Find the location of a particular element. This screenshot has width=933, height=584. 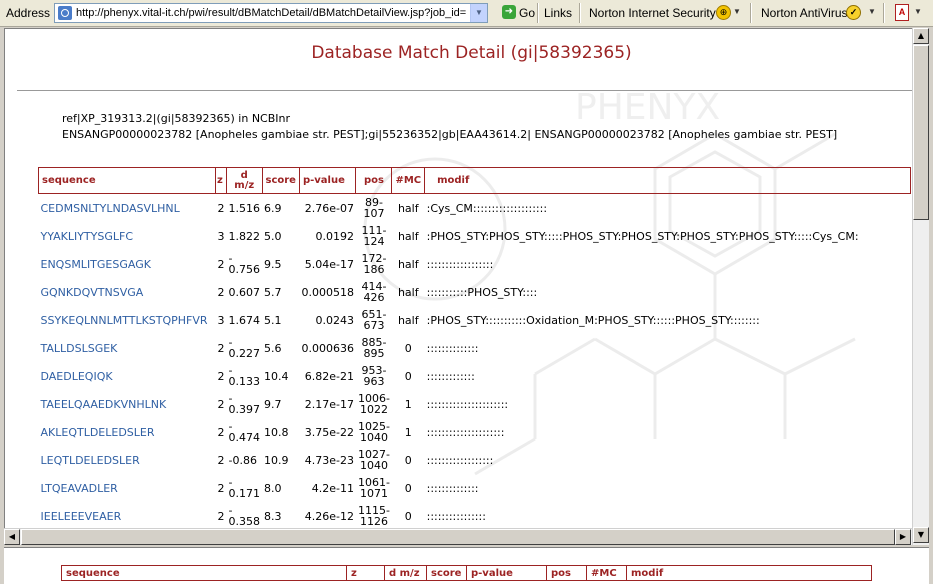

score-cell: 10.4 is located at coordinates (276, 376).